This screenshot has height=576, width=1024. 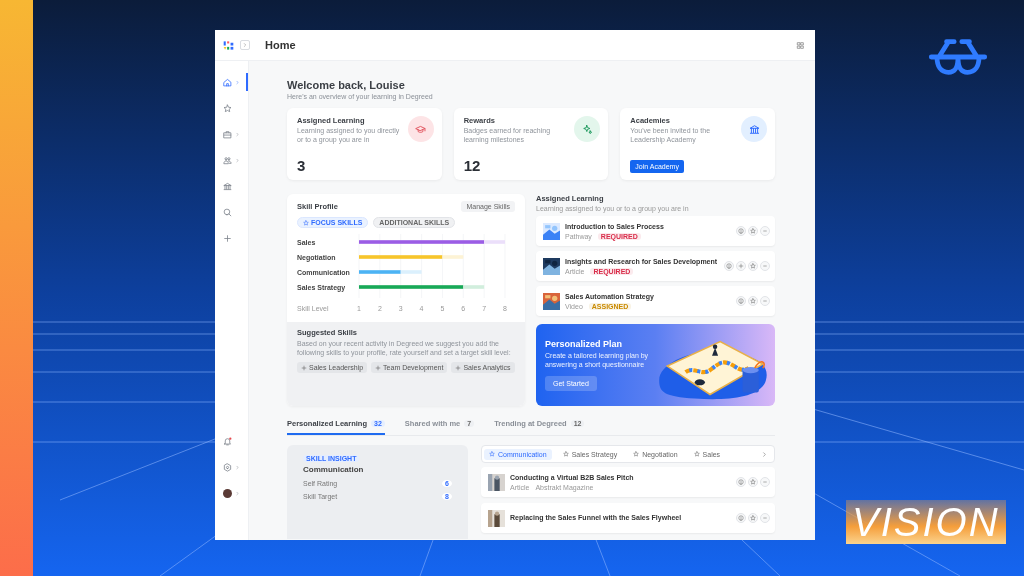 I want to click on expand-button, so click(x=245, y=45).